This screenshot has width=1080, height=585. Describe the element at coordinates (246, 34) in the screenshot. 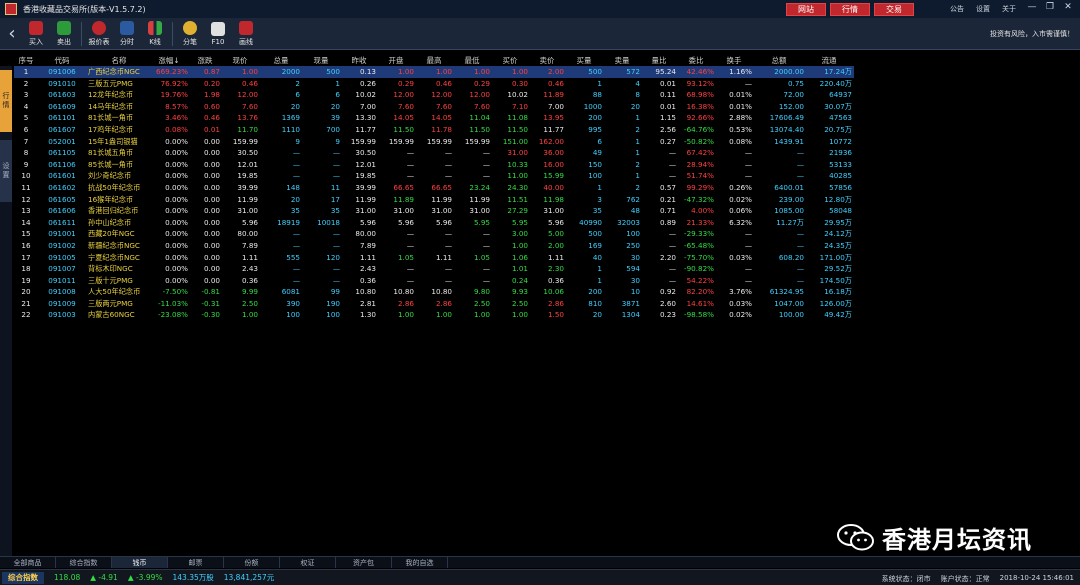

I see `draw-tool: 画线` at that location.